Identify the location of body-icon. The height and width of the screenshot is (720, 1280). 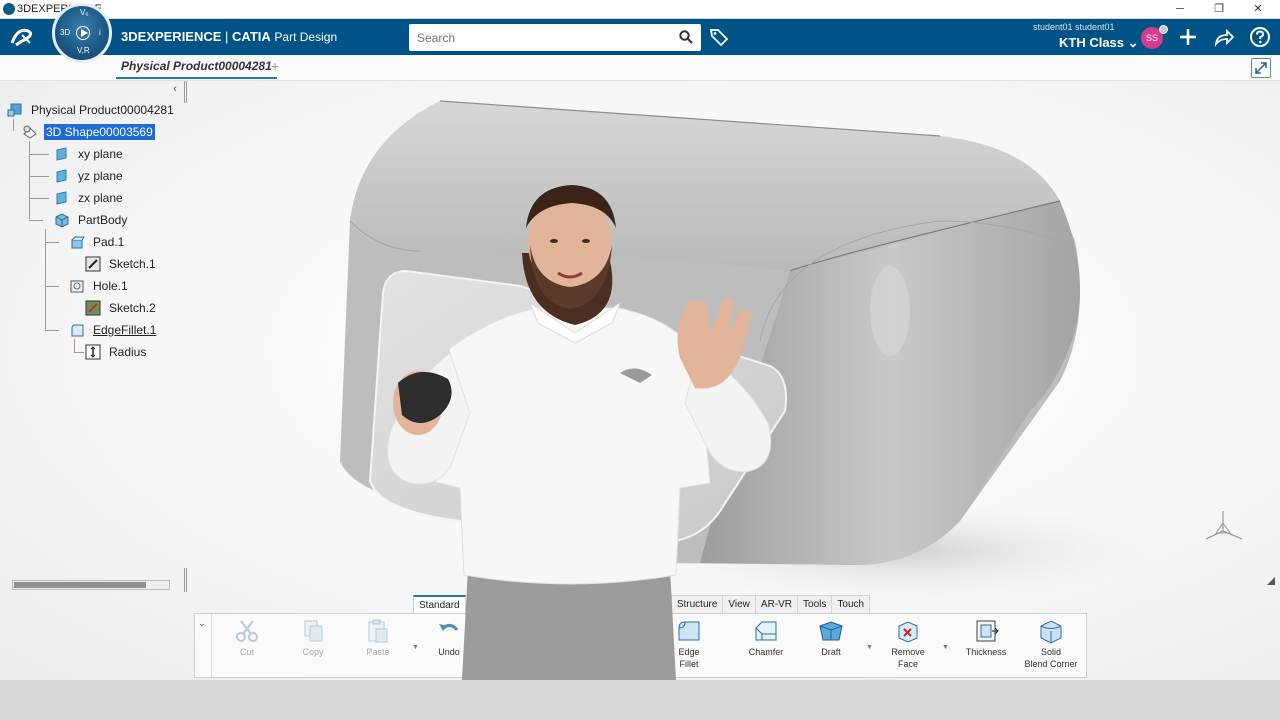
(62, 220).